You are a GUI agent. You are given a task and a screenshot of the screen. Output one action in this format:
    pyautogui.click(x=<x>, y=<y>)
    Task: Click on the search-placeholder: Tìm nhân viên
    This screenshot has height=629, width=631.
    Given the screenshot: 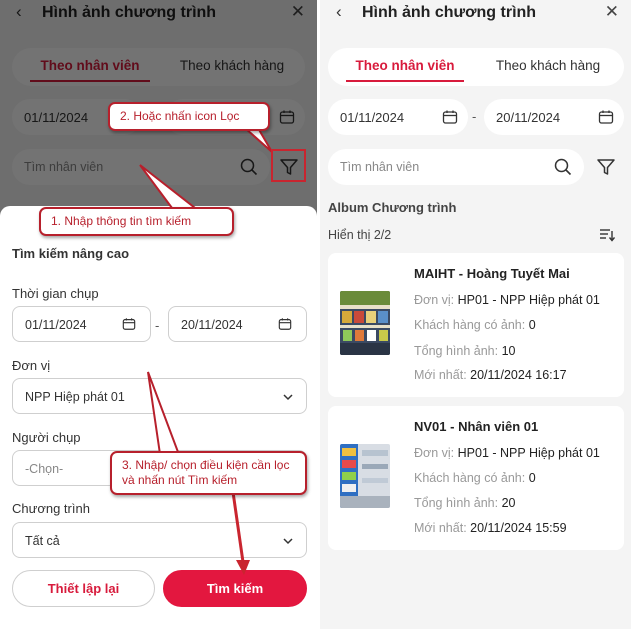 What is the action you would take?
    pyautogui.click(x=380, y=167)
    